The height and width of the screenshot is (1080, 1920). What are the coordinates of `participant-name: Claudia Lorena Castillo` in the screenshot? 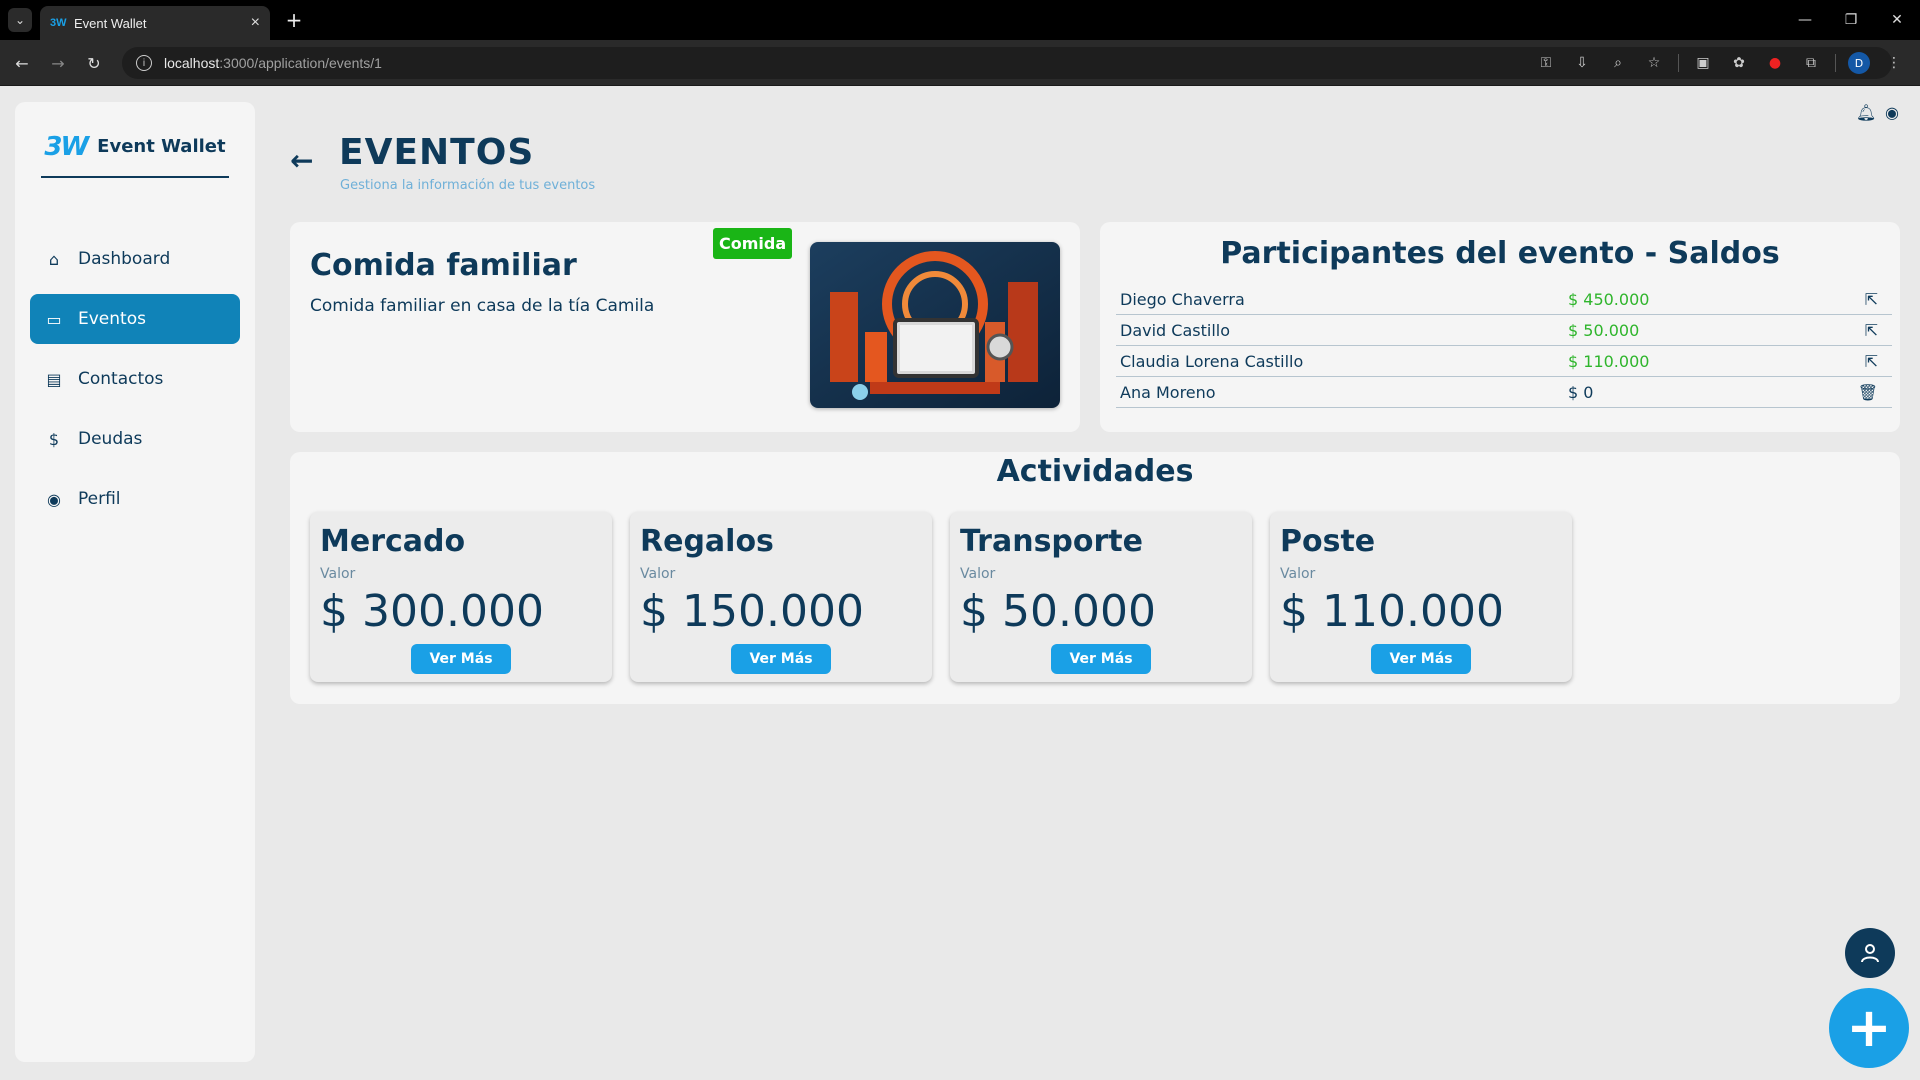 It's located at (1212, 361).